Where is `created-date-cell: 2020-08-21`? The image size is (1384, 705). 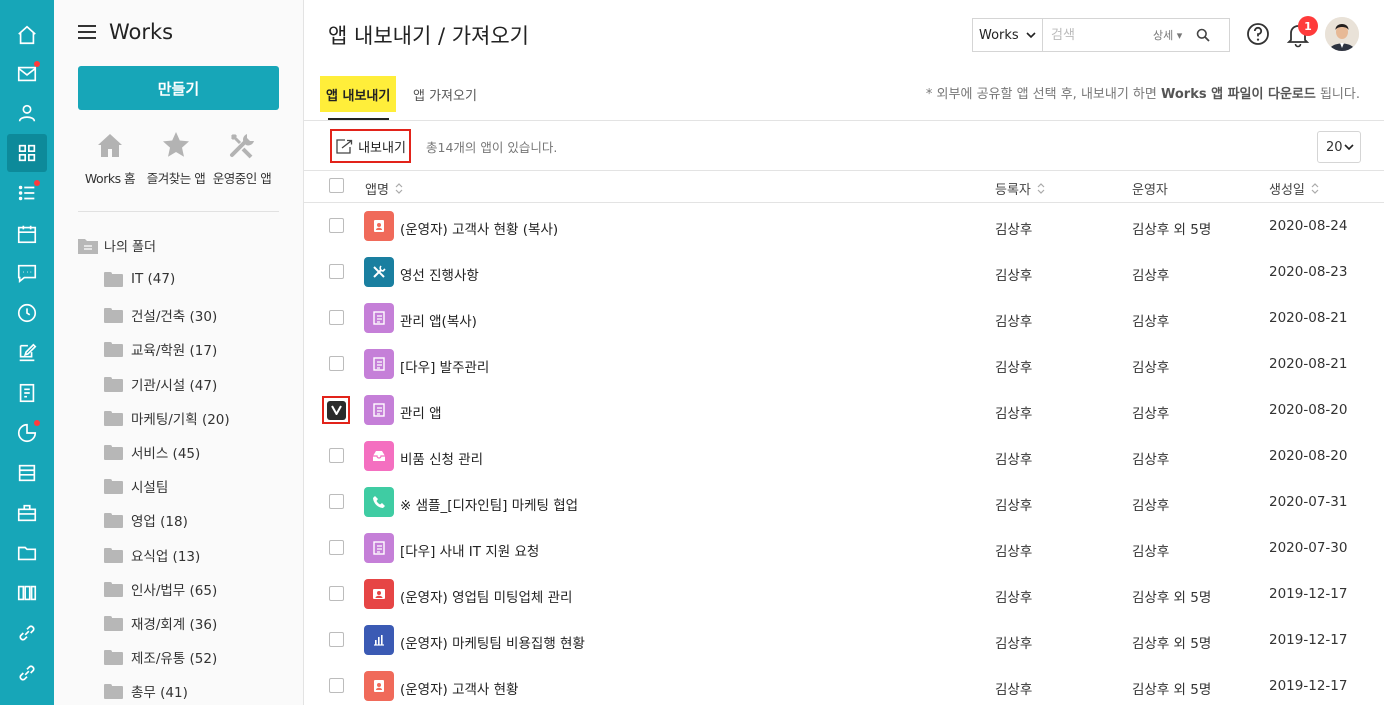 created-date-cell: 2020-08-21 is located at coordinates (1308, 318).